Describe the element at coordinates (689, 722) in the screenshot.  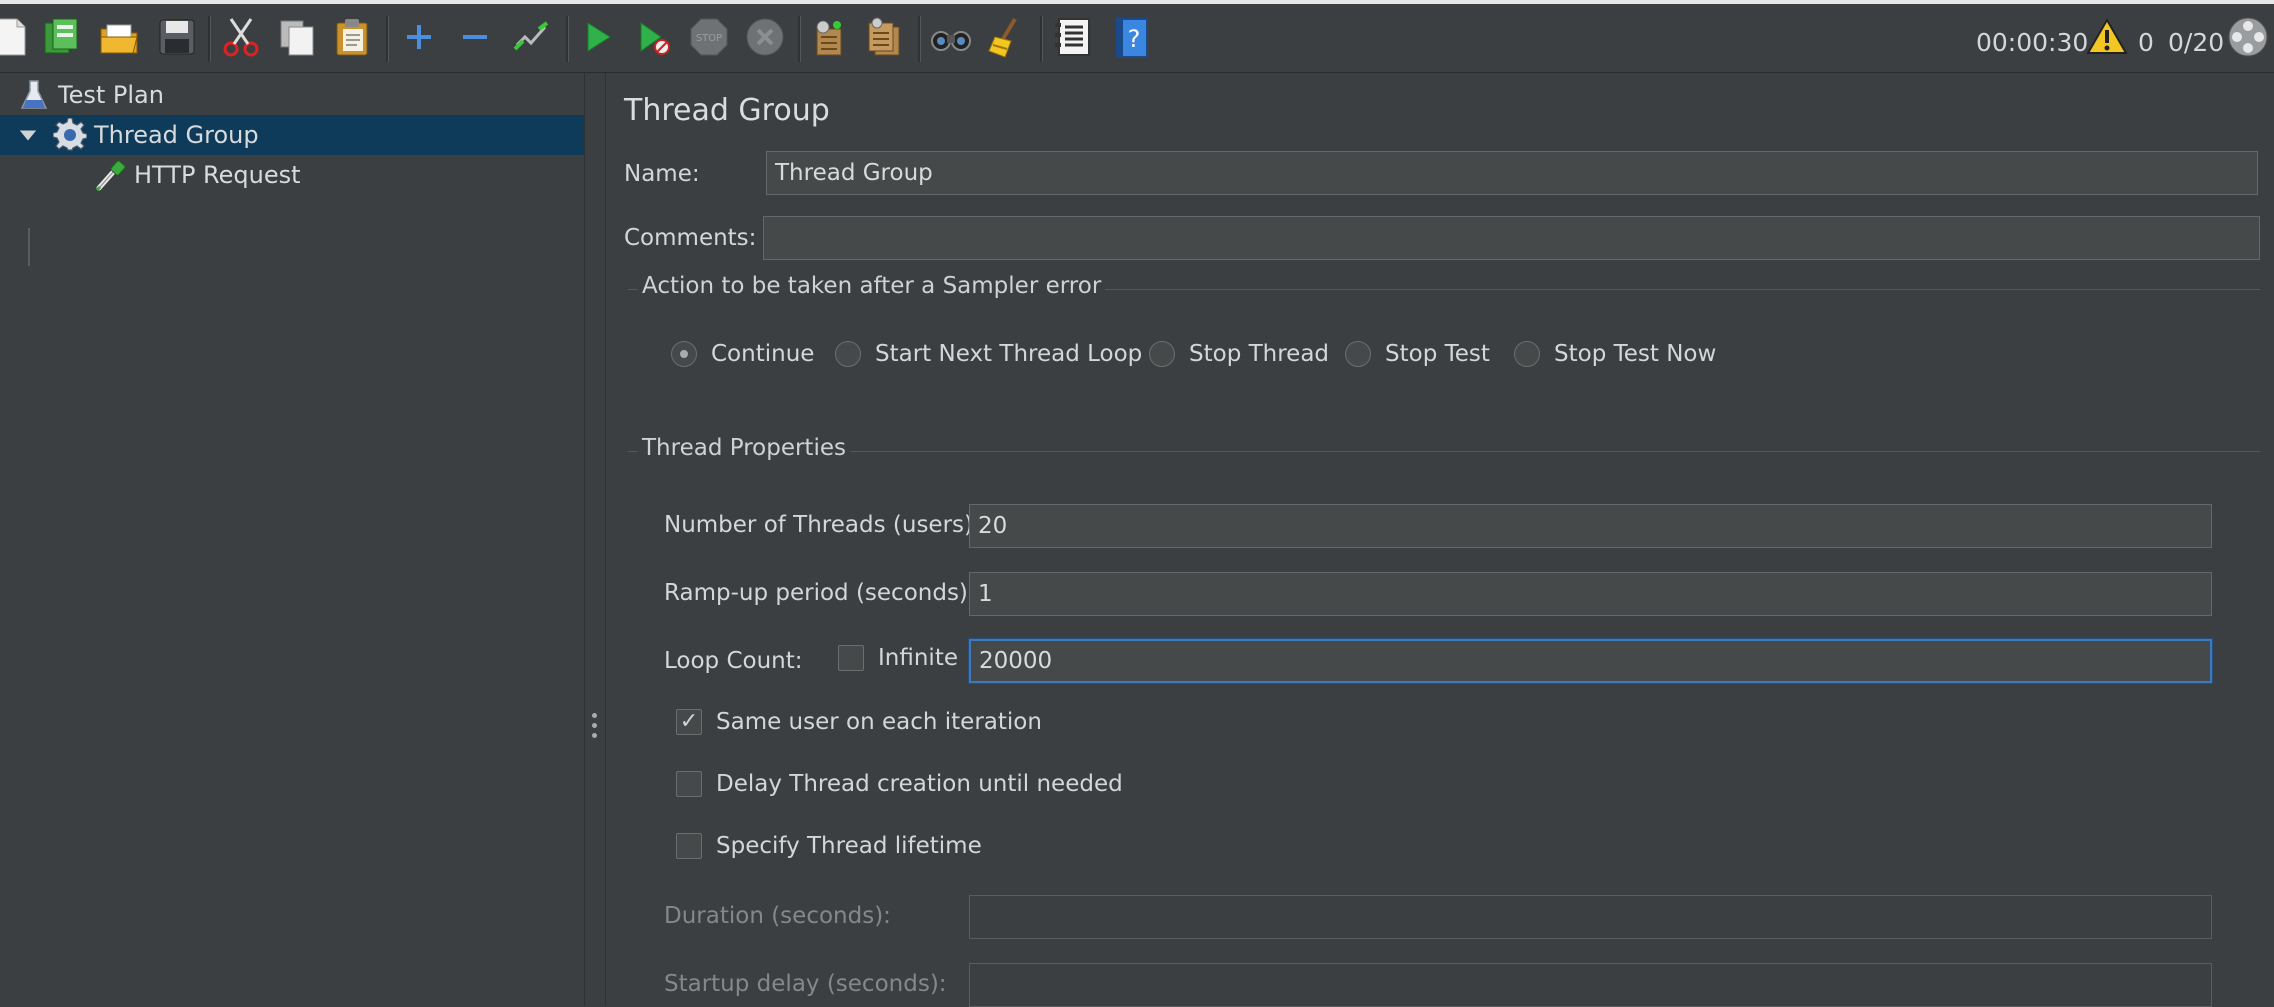
I see `checkmark-icon: ✓` at that location.